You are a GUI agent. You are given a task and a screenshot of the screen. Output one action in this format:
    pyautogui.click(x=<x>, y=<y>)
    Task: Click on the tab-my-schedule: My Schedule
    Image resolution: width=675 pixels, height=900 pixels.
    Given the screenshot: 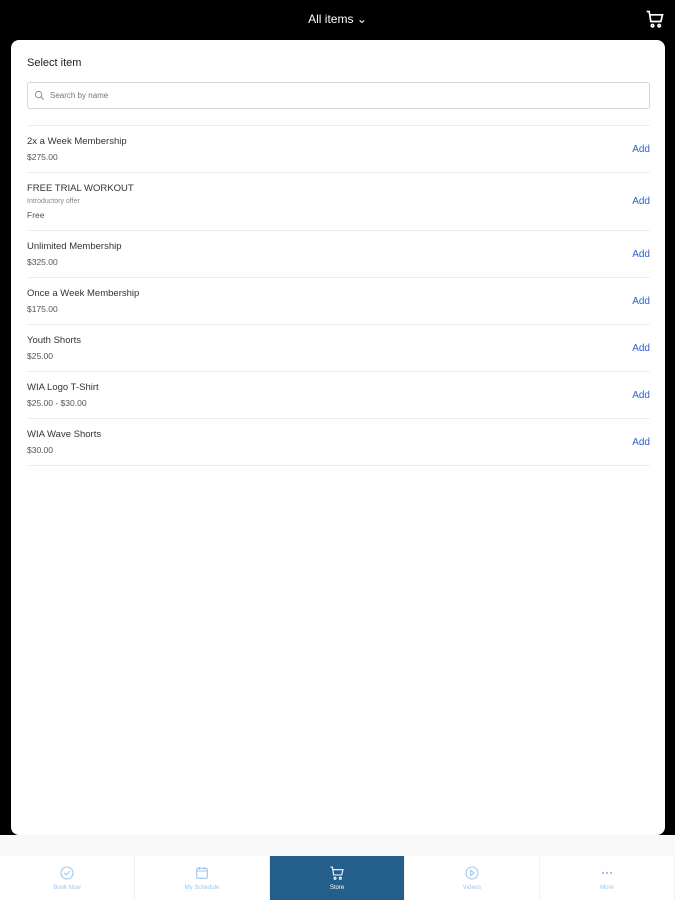 What is the action you would take?
    pyautogui.click(x=202, y=878)
    